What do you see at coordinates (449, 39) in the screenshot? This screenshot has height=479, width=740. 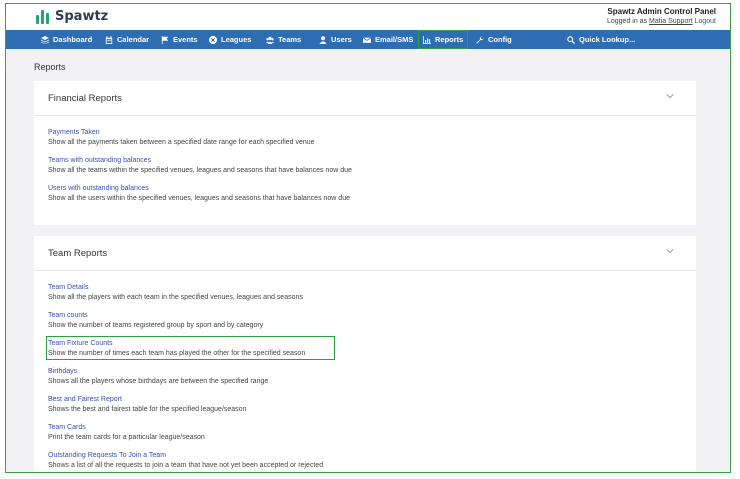 I see `nav-label: Reports` at bounding box center [449, 39].